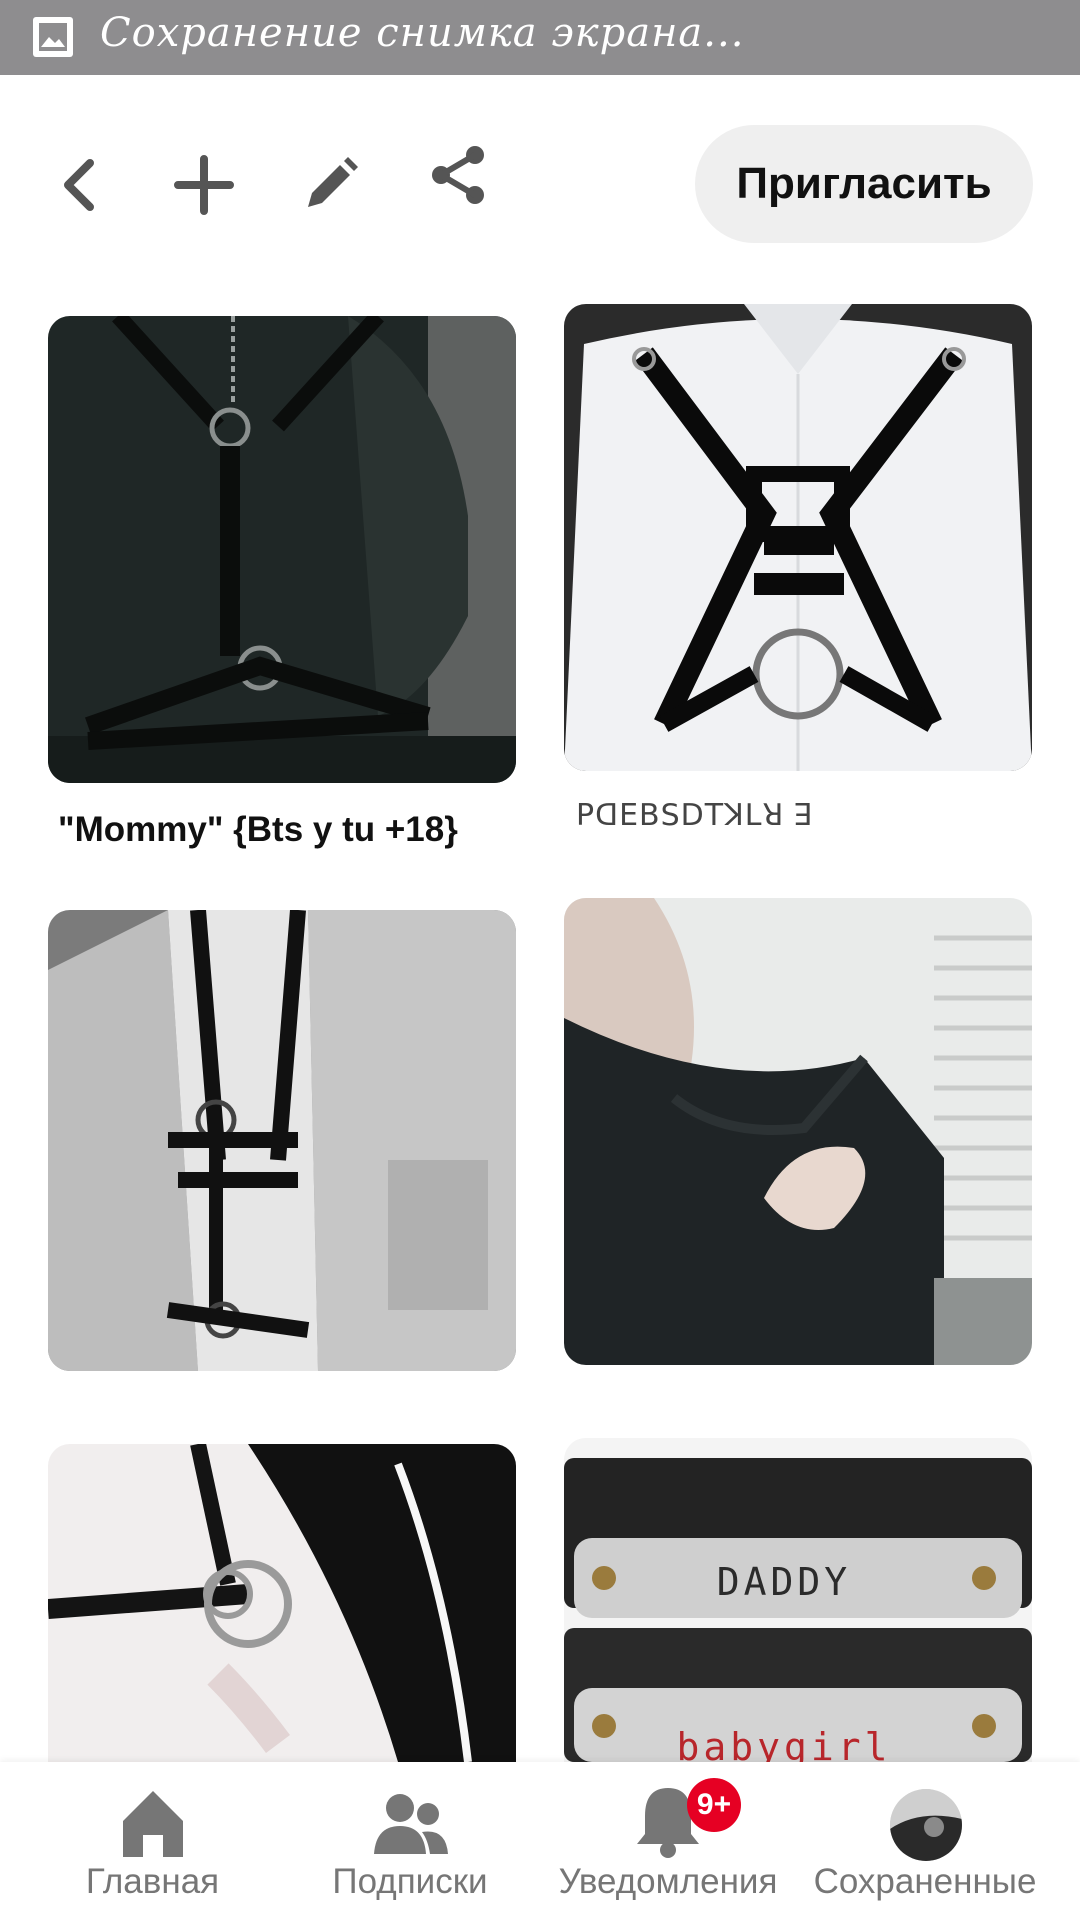  I want to click on pin-image: DADDY babygirl, so click(798, 1600).